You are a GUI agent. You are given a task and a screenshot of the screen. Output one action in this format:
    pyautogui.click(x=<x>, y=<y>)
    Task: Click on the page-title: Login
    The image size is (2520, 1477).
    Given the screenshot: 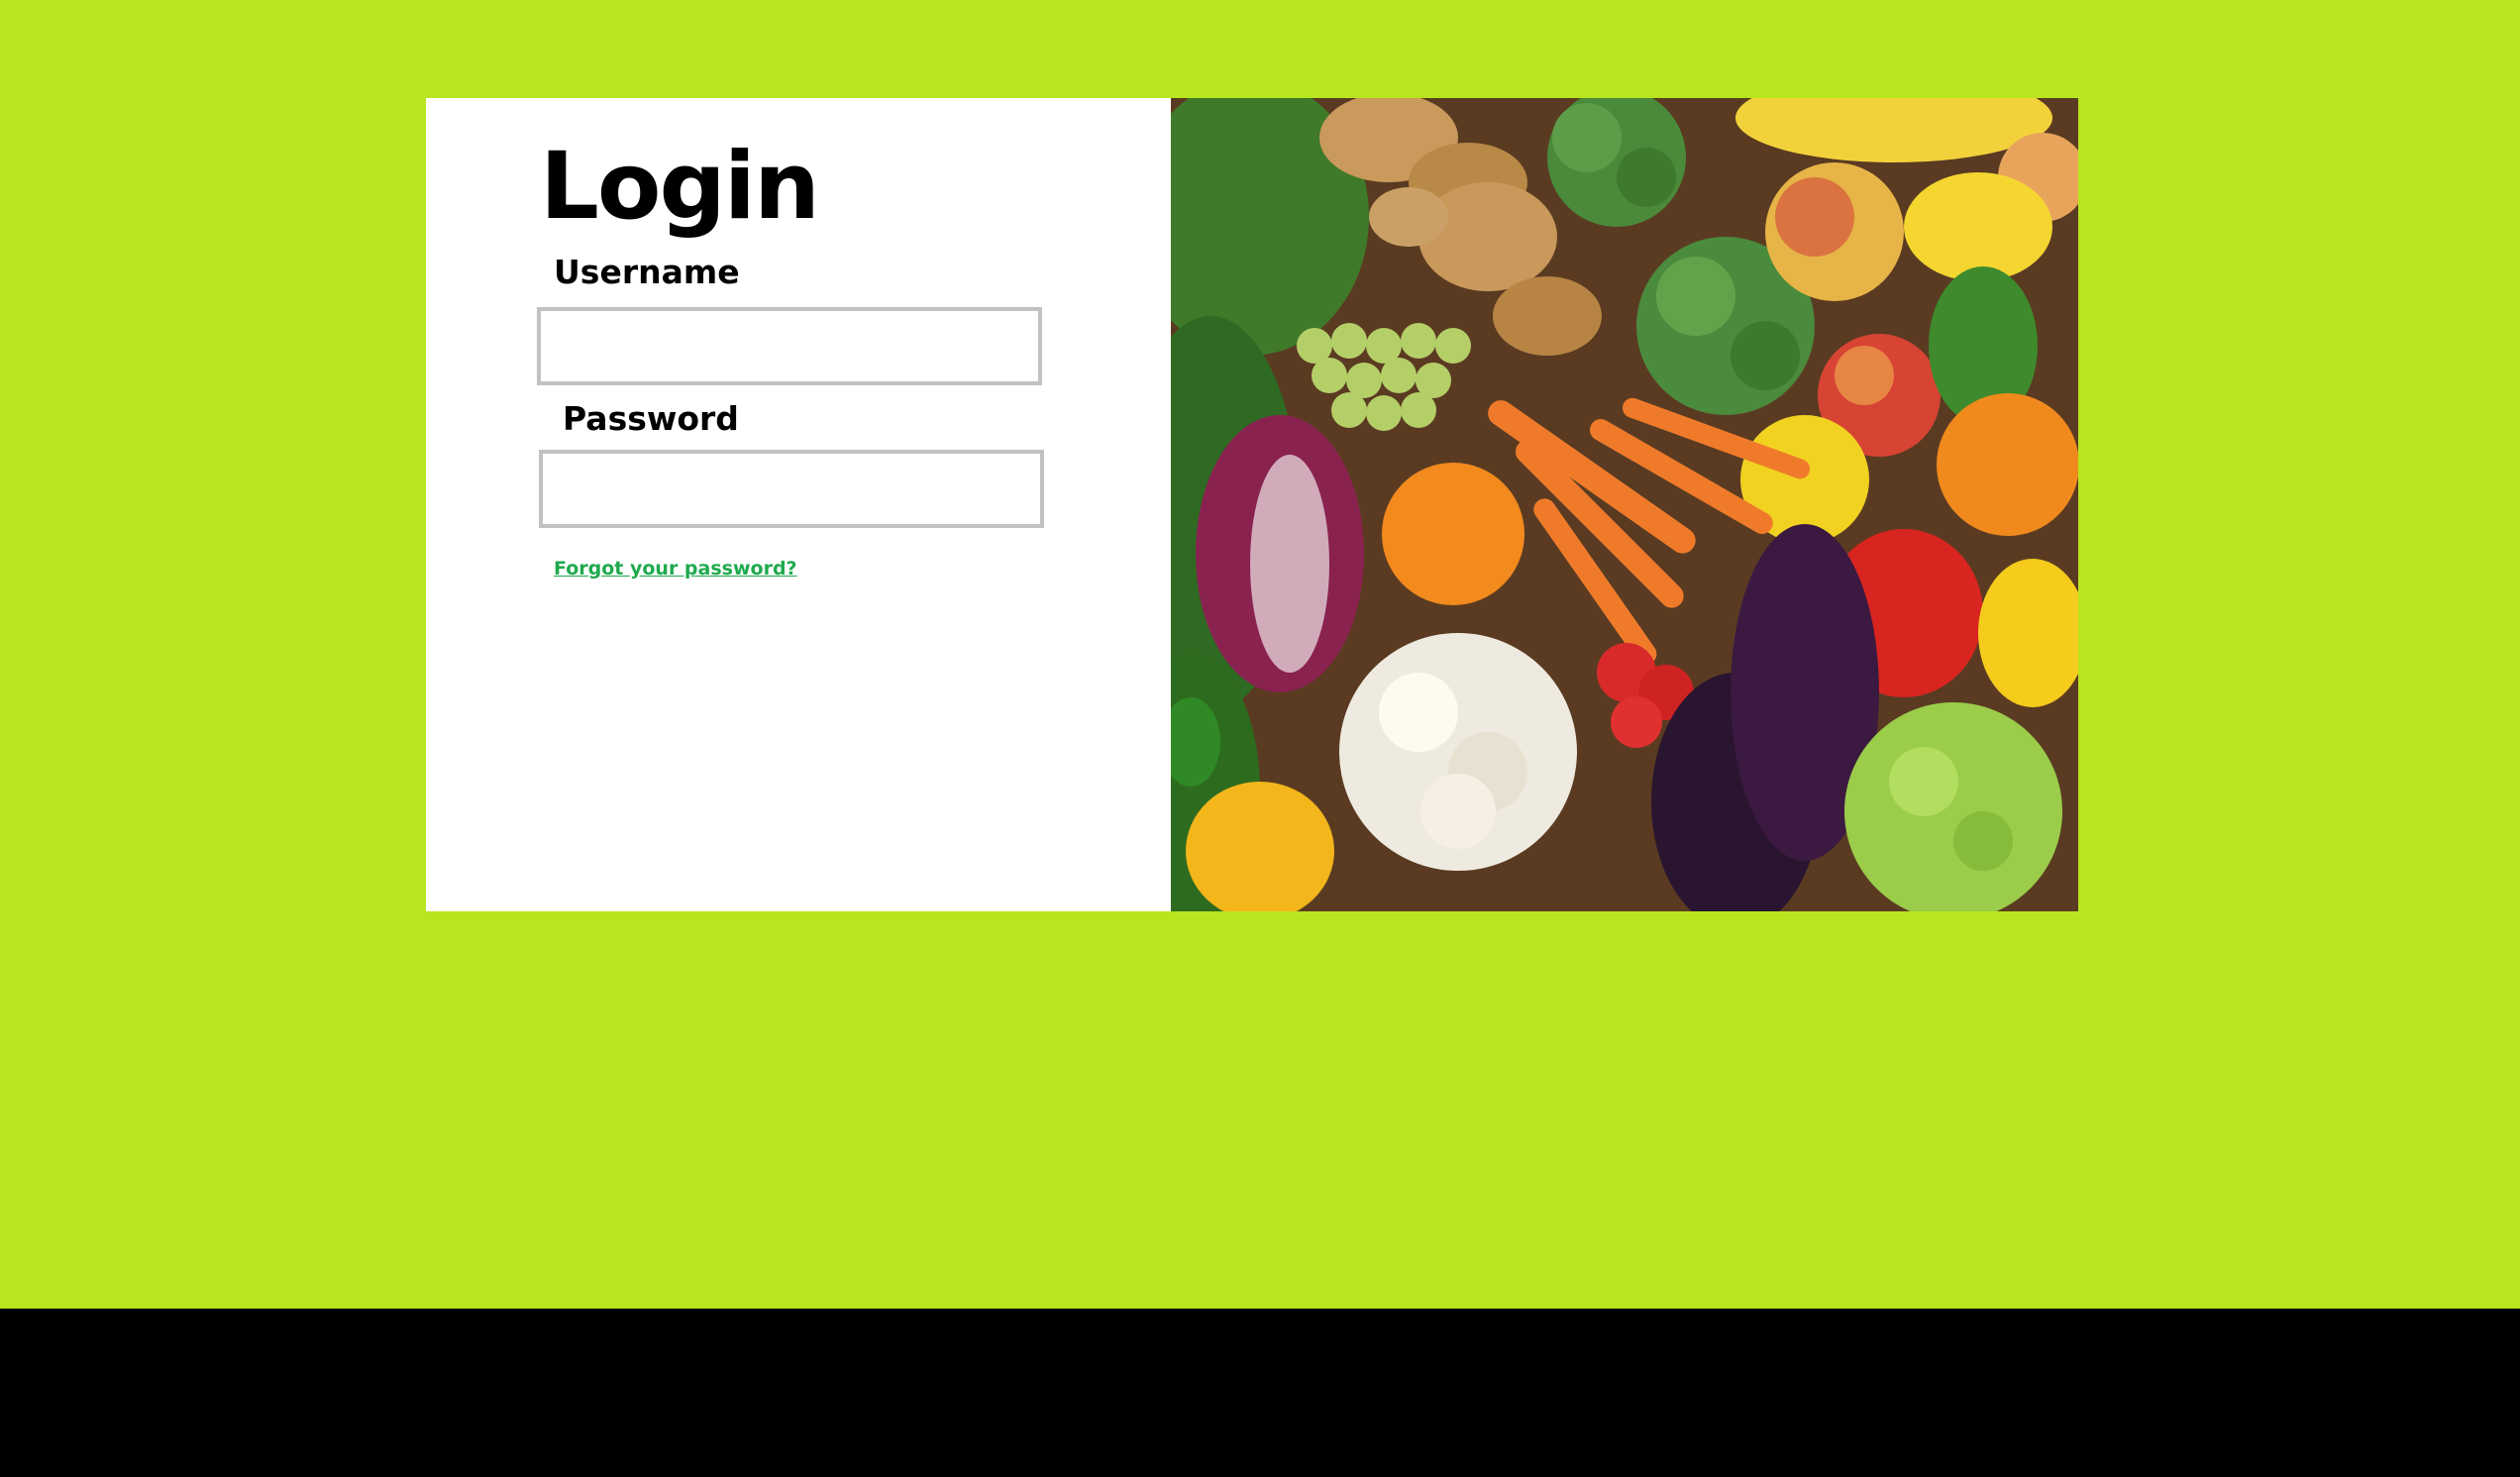 What is the action you would take?
    pyautogui.click(x=680, y=187)
    